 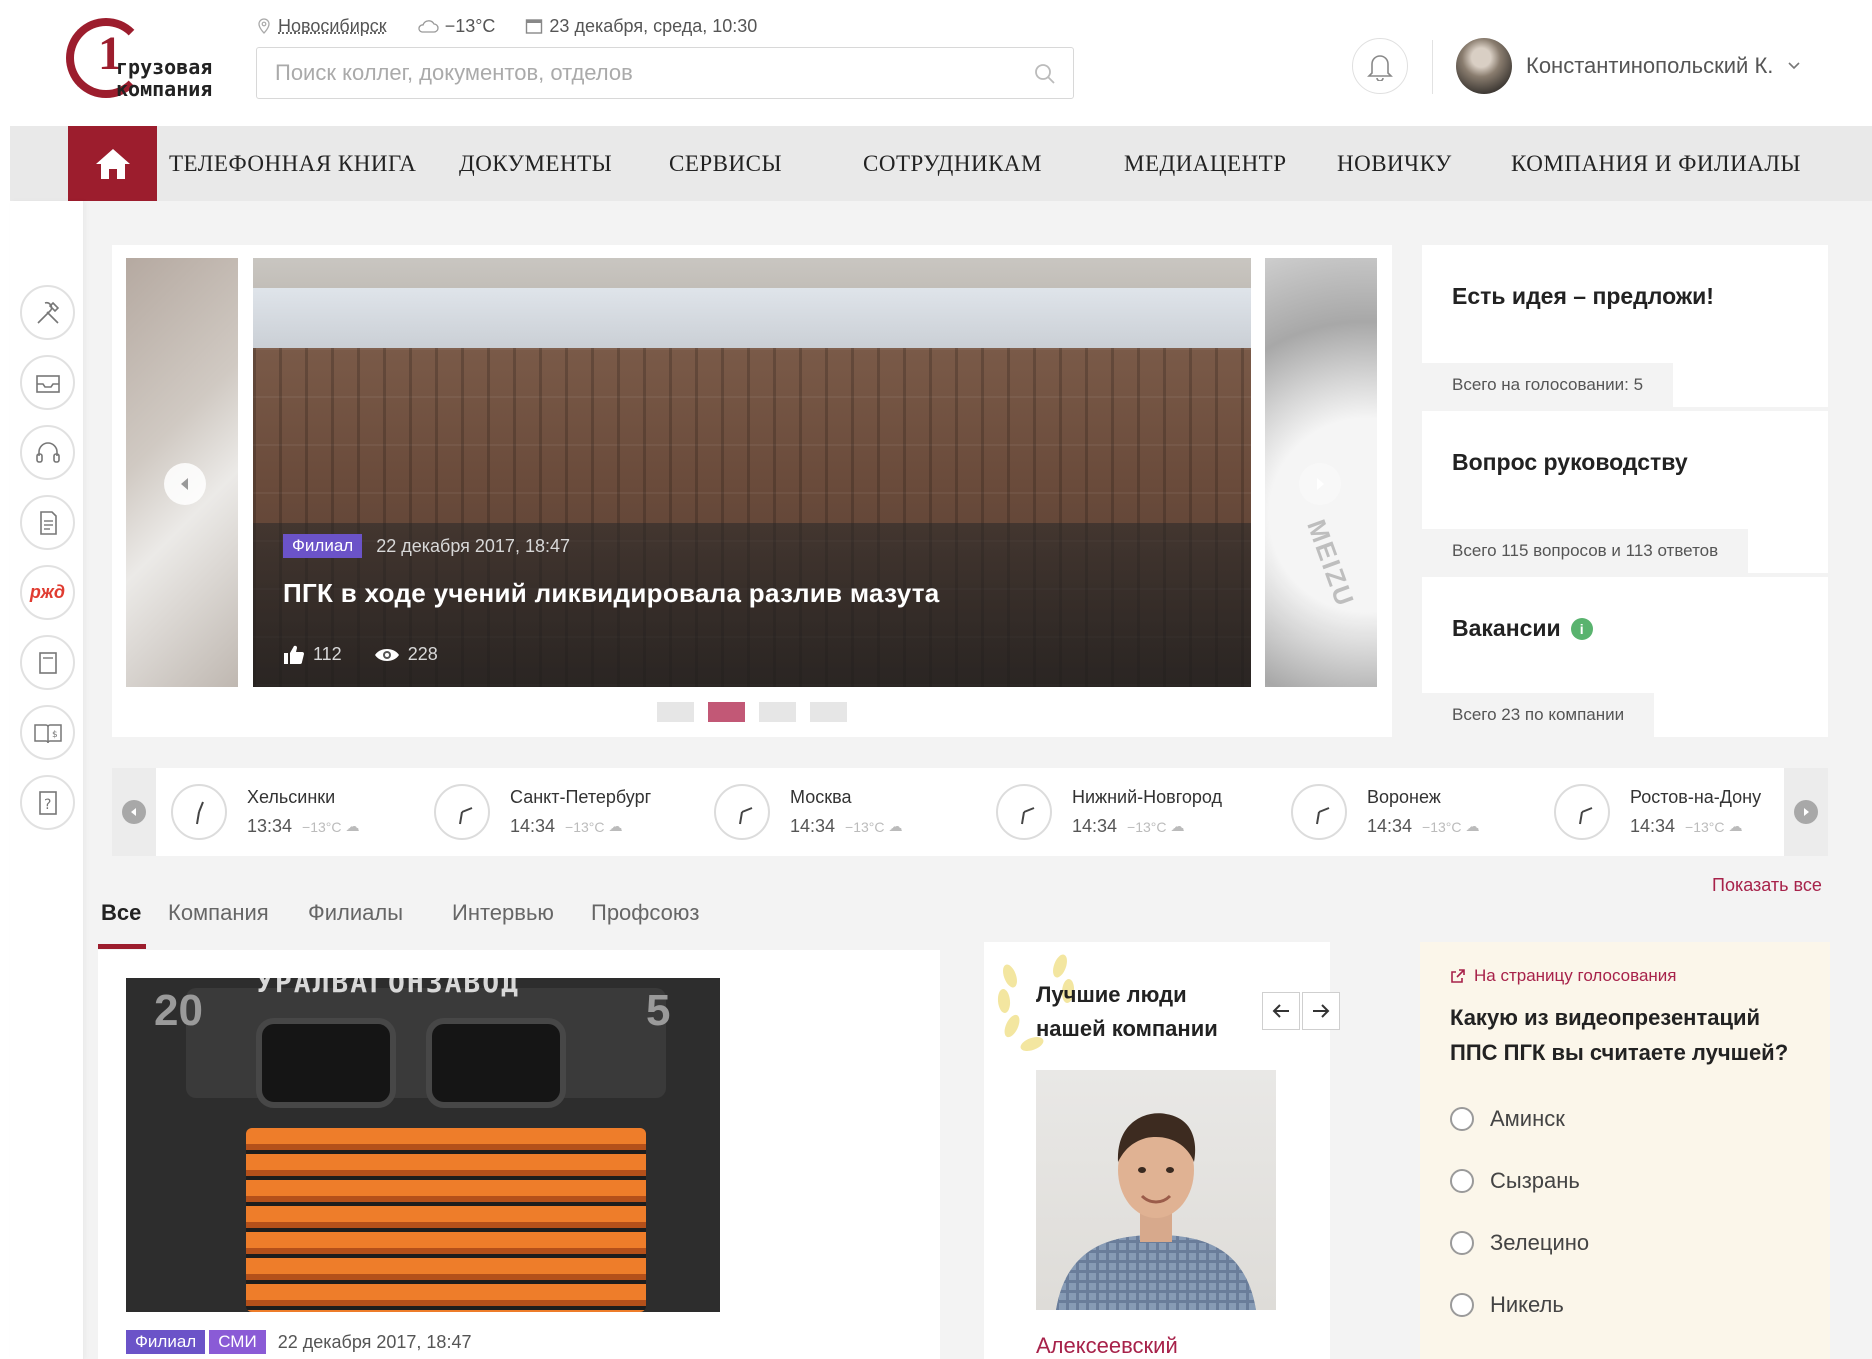 What do you see at coordinates (264, 26) in the screenshot?
I see `location-pin-icon` at bounding box center [264, 26].